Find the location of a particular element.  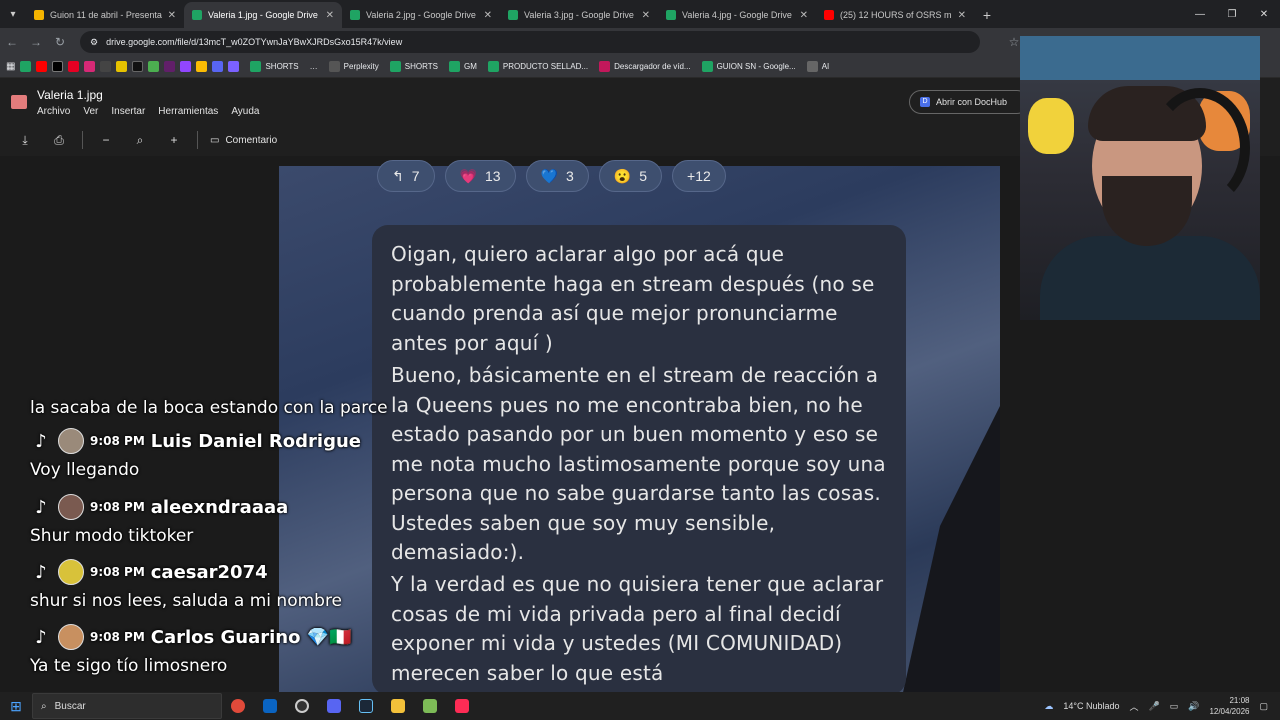

zoom-out-icon: − is located at coordinates (106, 140).